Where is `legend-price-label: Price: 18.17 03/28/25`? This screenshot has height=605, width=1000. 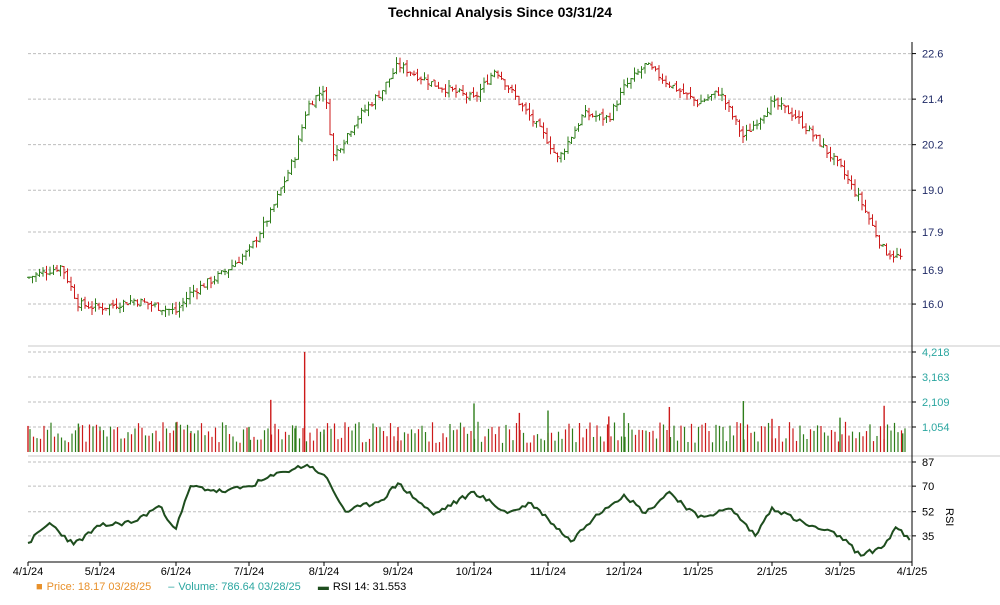 legend-price-label: Price: 18.17 03/28/25 is located at coordinates (99, 587).